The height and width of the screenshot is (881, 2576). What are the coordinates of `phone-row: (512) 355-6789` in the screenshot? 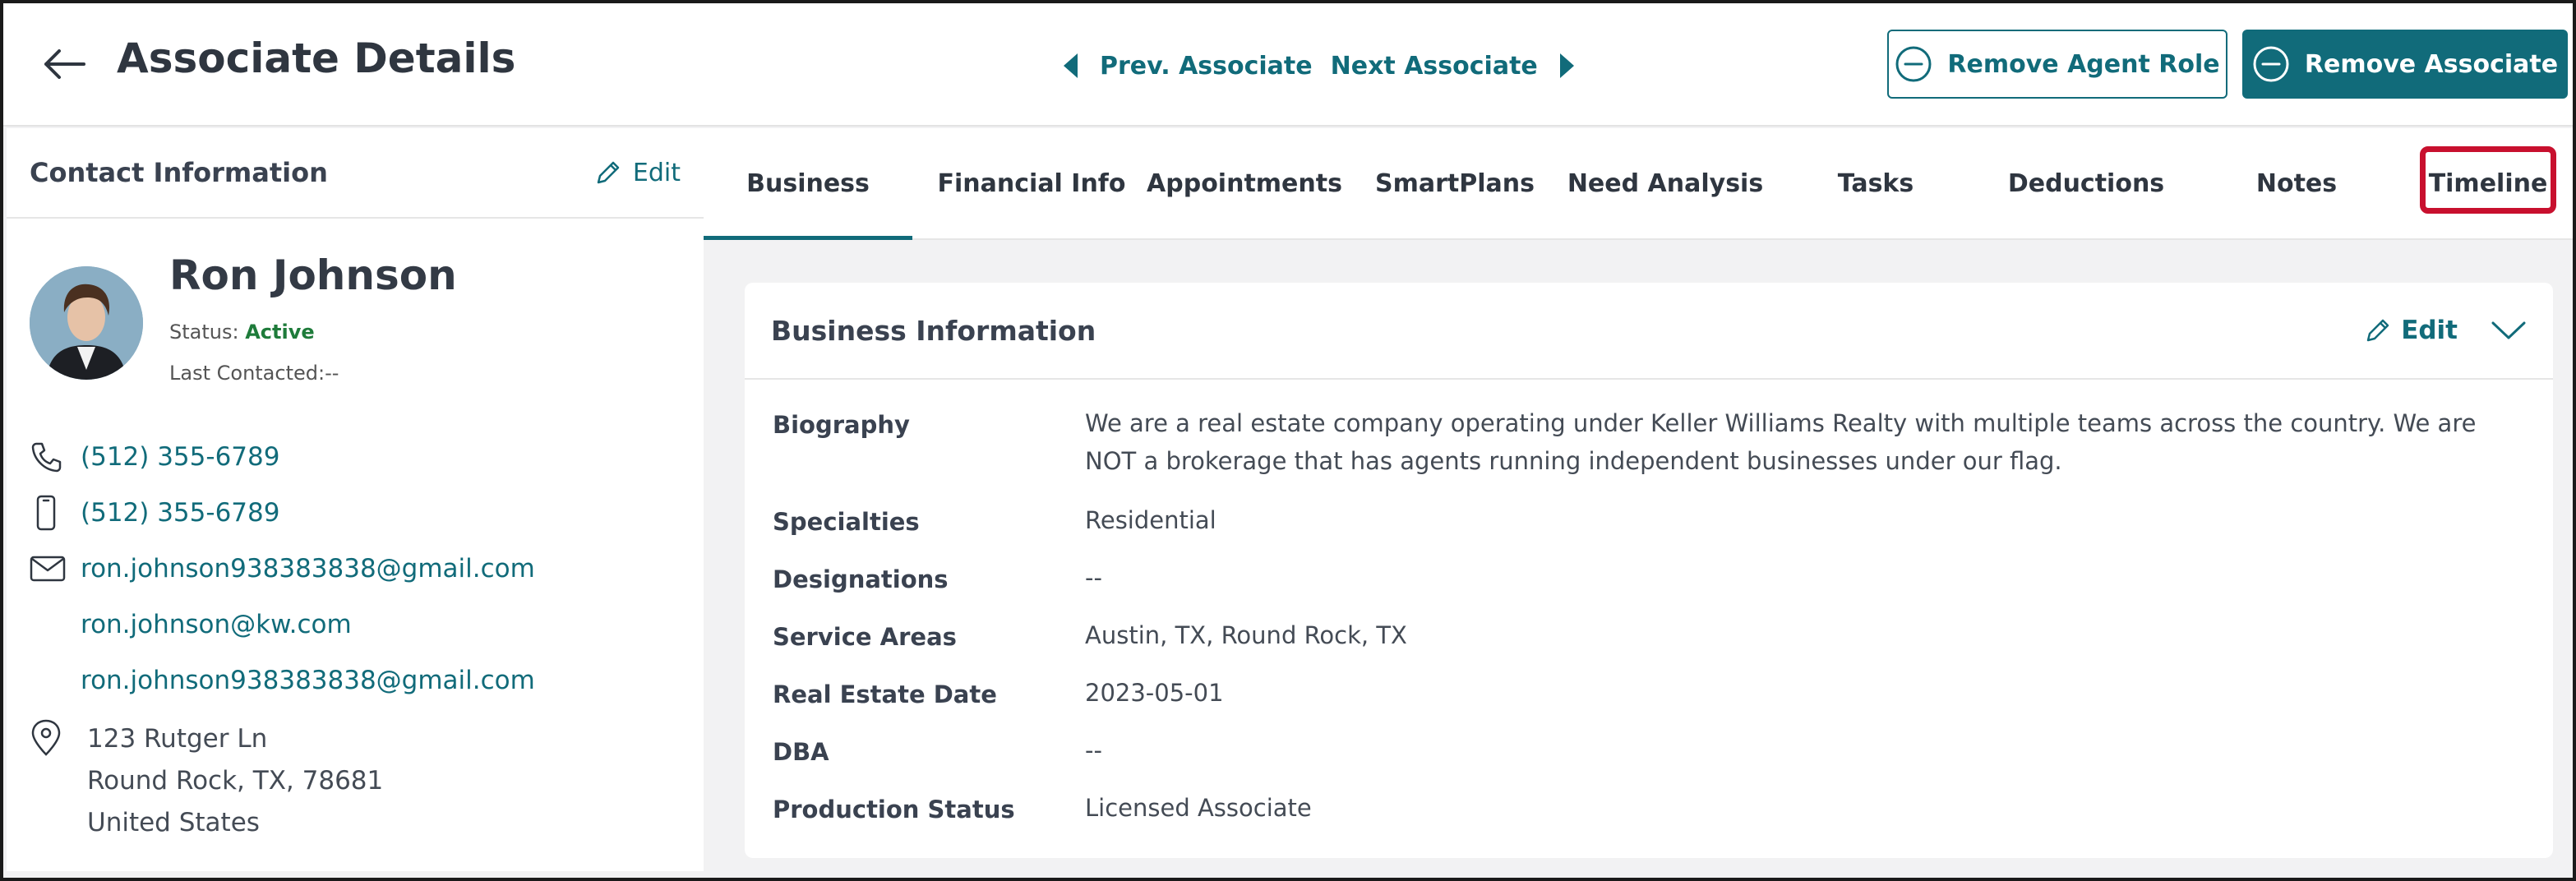 It's located at (359, 457).